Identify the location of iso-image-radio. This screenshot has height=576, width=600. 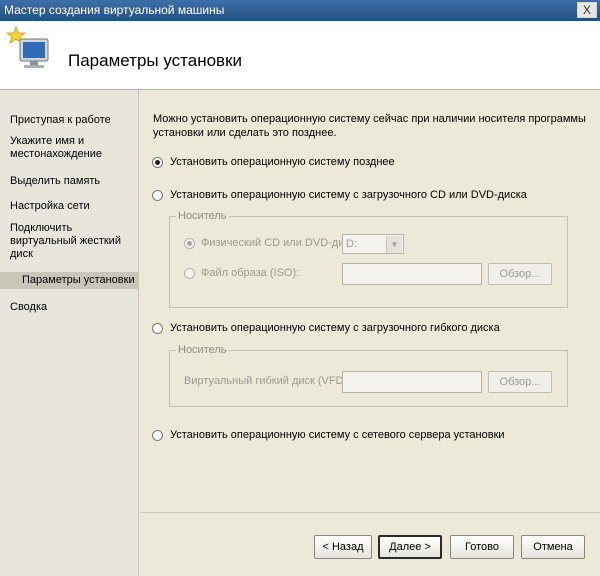
(189, 273).